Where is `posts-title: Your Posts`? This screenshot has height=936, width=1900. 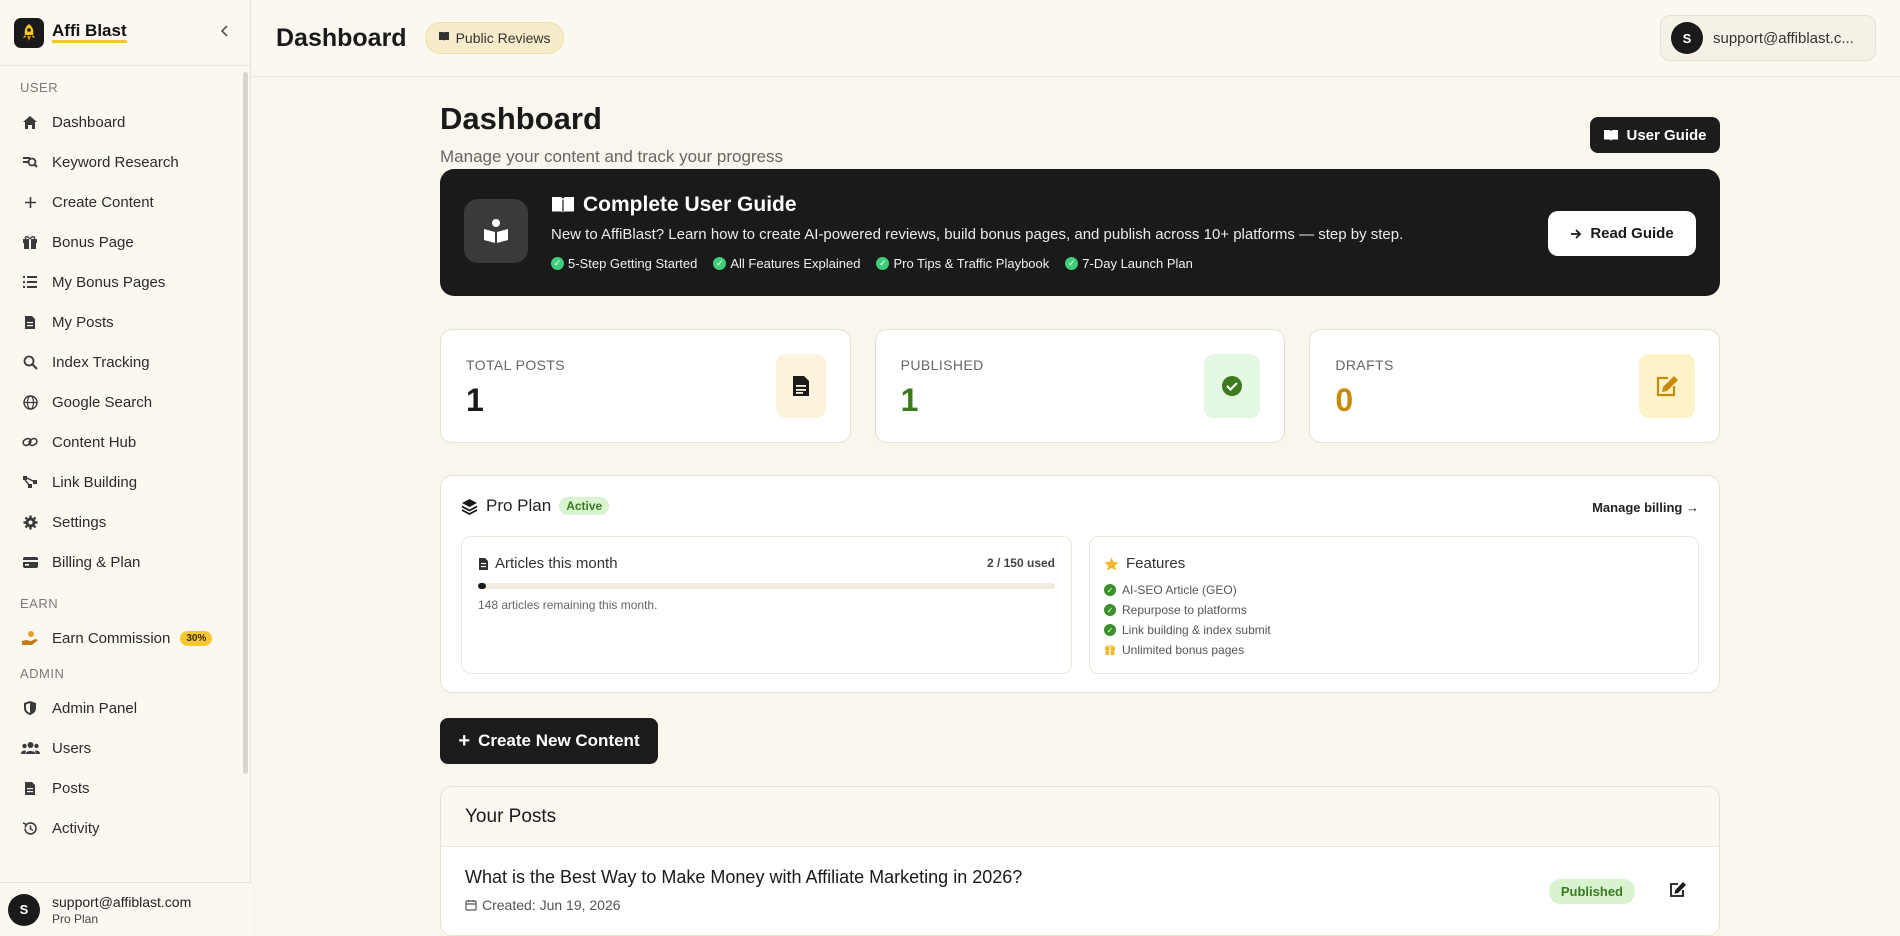 posts-title: Your Posts is located at coordinates (1080, 817).